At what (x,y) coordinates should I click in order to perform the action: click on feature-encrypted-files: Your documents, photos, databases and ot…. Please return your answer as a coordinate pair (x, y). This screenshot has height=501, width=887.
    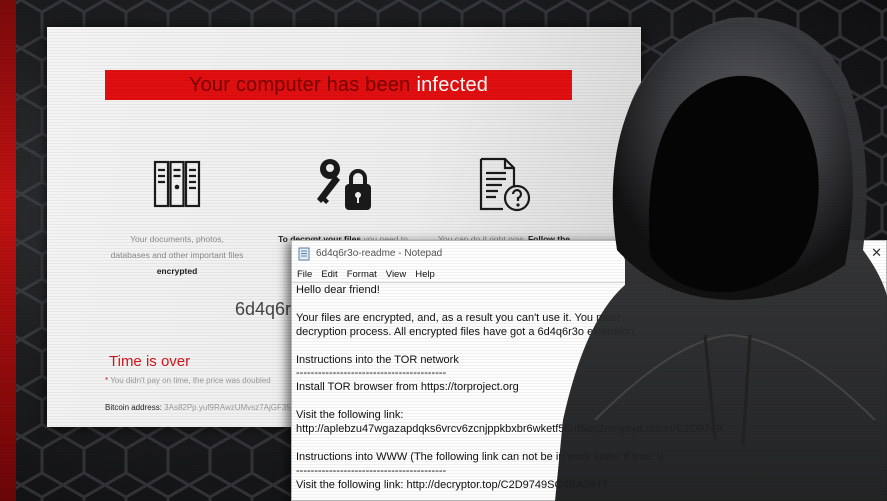
    Looking at the image, I should click on (177, 217).